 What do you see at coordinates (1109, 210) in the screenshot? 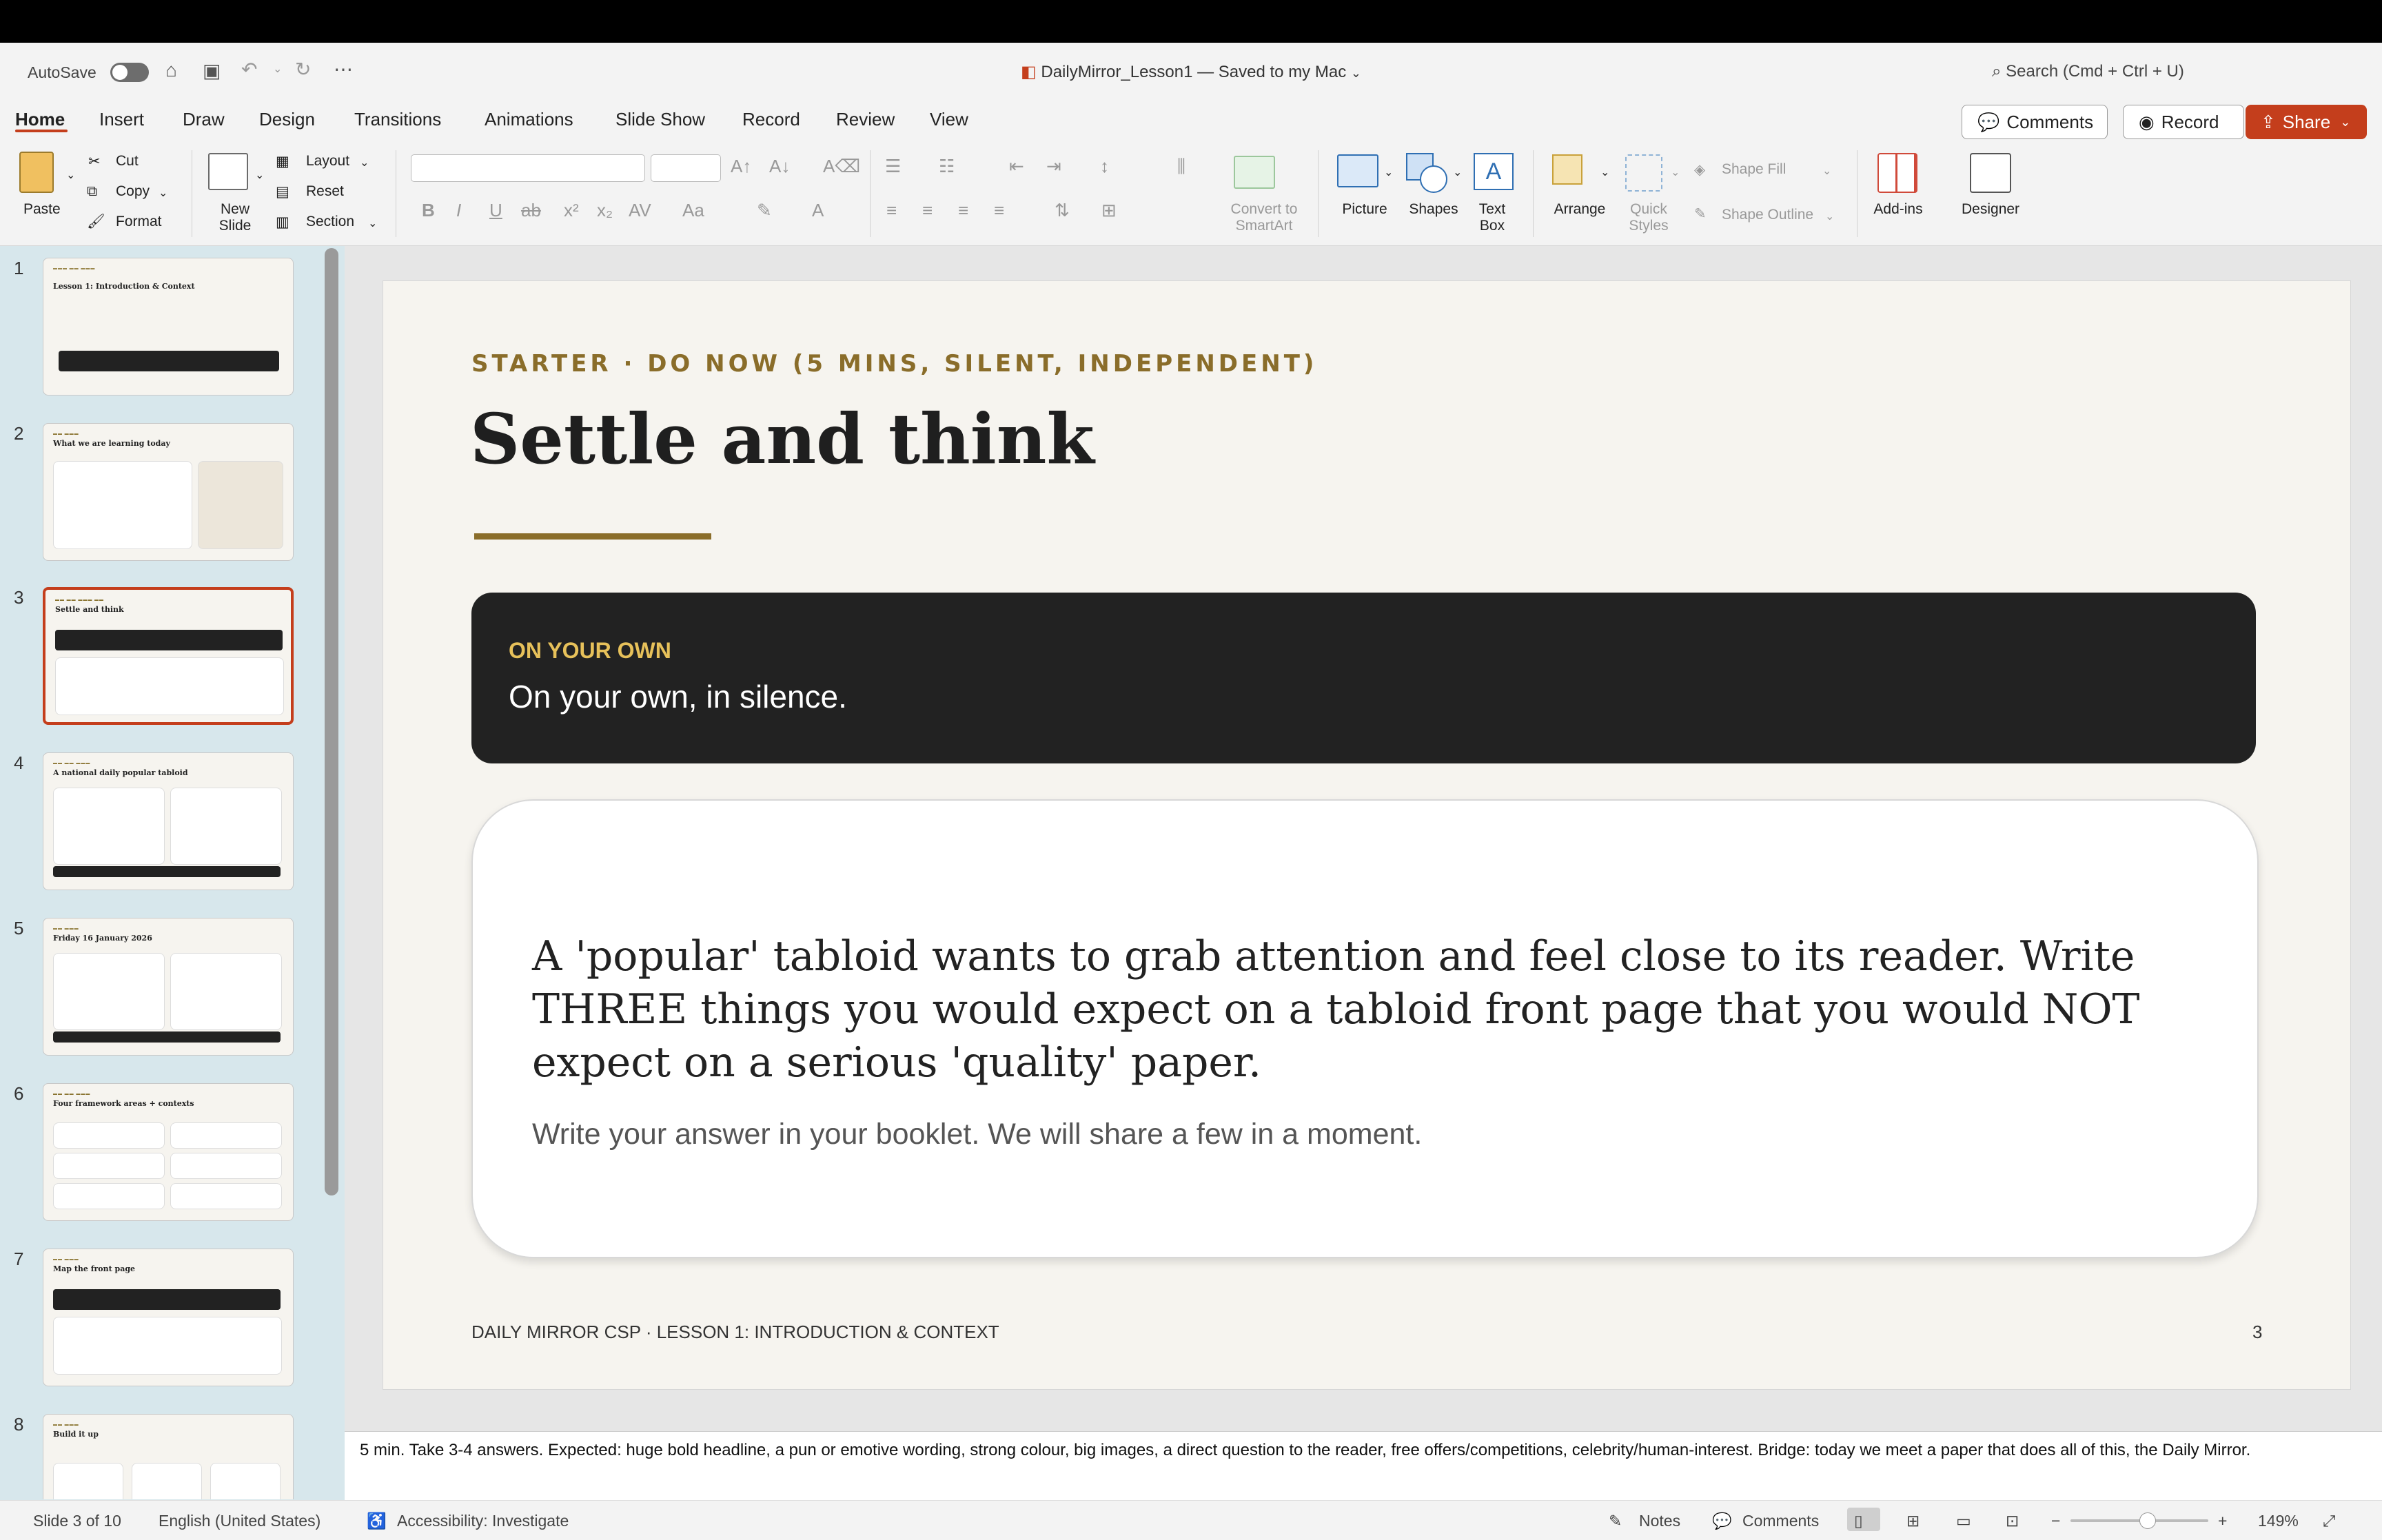
I see `align-text-icon: ⊞` at bounding box center [1109, 210].